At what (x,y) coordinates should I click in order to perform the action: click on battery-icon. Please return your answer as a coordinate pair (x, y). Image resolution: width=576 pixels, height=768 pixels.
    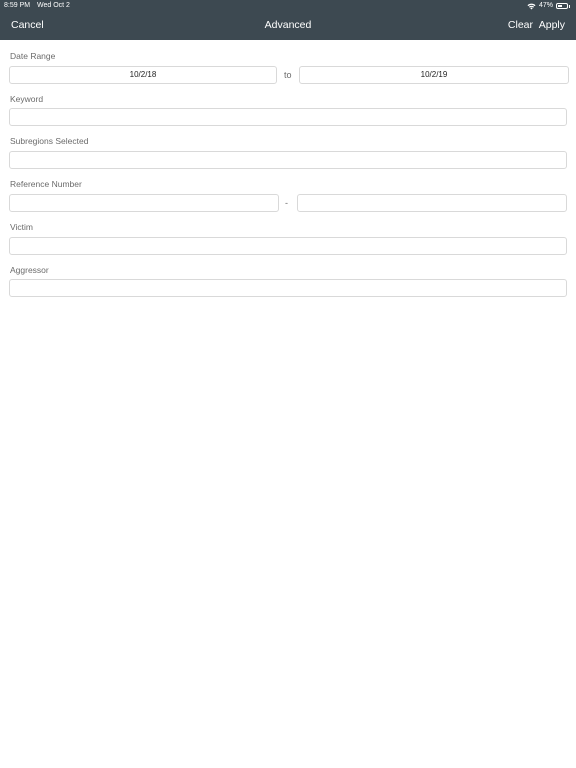
    Looking at the image, I should click on (562, 6).